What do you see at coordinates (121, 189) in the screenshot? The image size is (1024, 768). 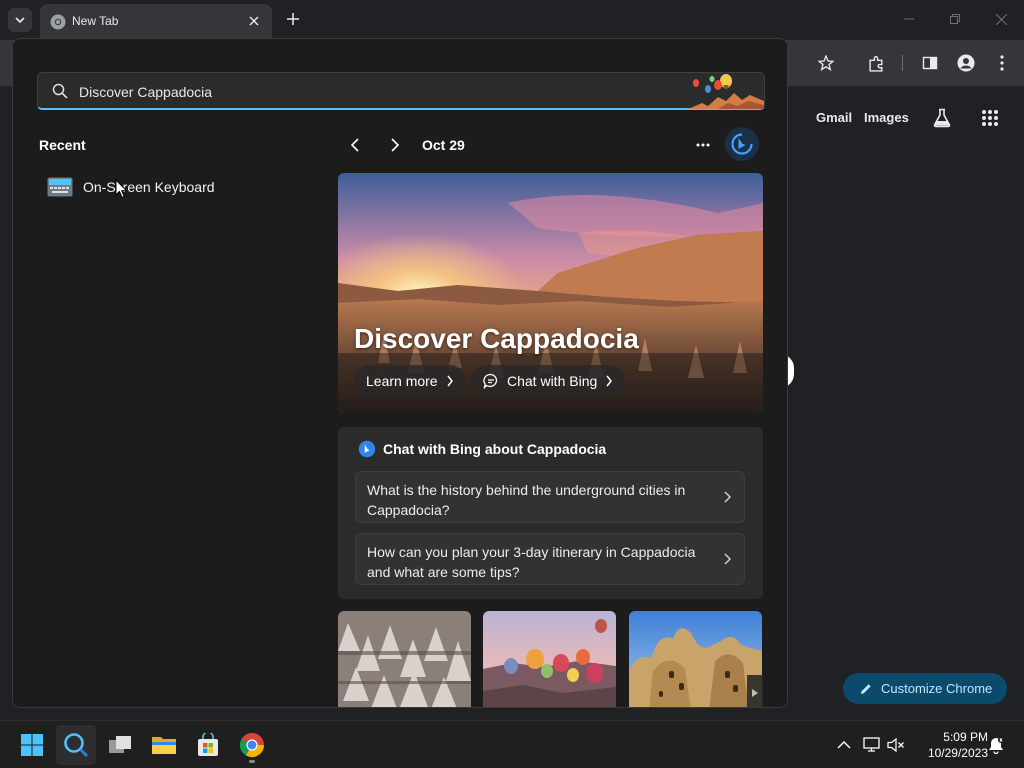 I see `mouse-cursor-icon` at bounding box center [121, 189].